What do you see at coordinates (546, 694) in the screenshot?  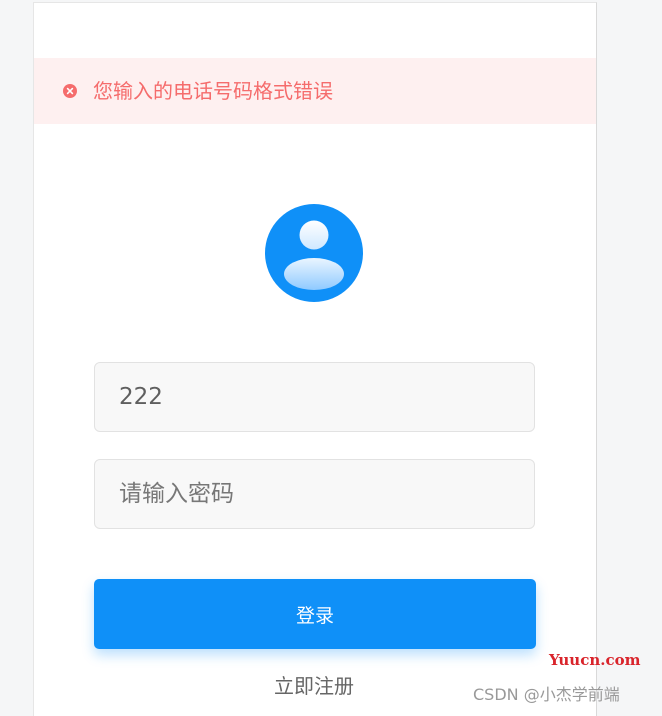 I see `watermark-csdn: CSDN @小杰学前端` at bounding box center [546, 694].